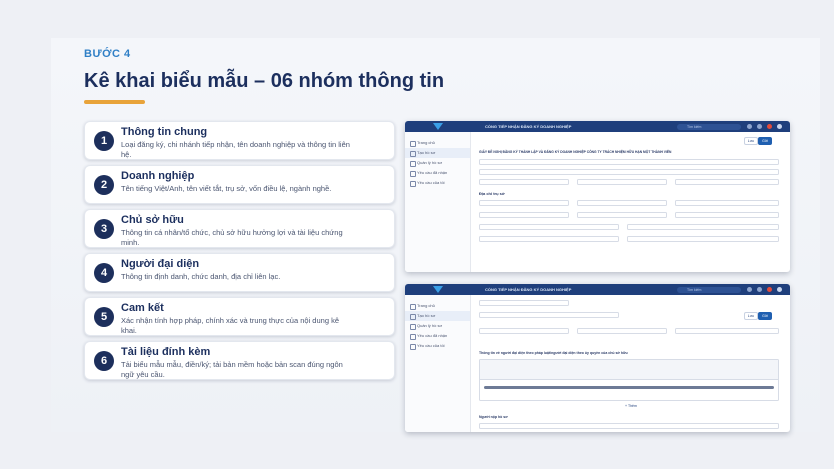 This screenshot has width=834, height=469. I want to click on table-scrollbar, so click(629, 387).